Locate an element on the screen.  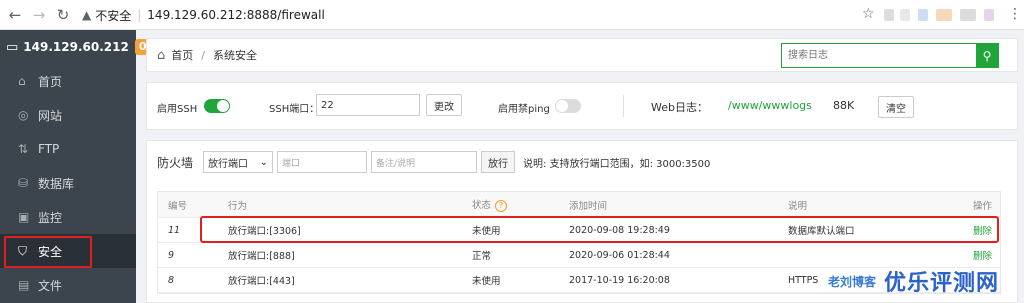
watermark-big: 优乐评测网 is located at coordinates (942, 283).